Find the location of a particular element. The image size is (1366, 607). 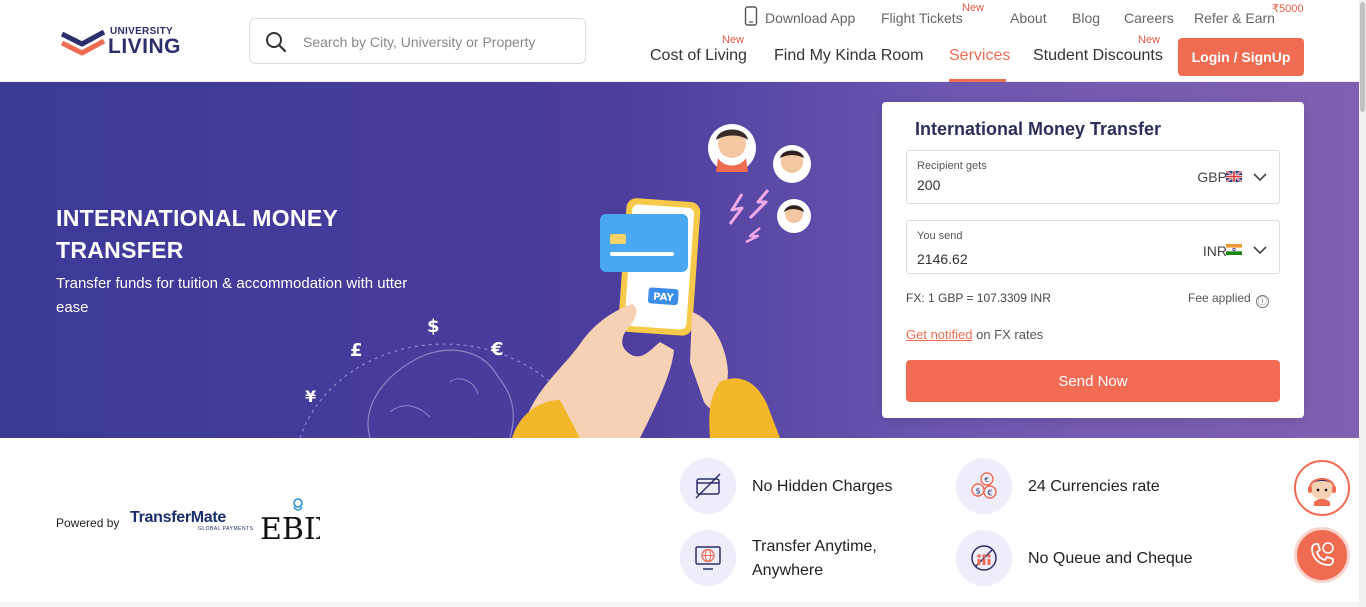

nav-cost-of-living: Cost of Living is located at coordinates (698, 56).